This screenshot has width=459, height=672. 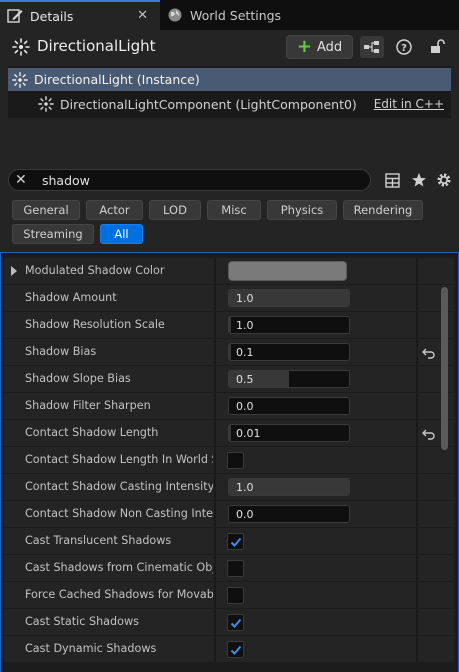 I want to click on star-icon, so click(x=419, y=180).